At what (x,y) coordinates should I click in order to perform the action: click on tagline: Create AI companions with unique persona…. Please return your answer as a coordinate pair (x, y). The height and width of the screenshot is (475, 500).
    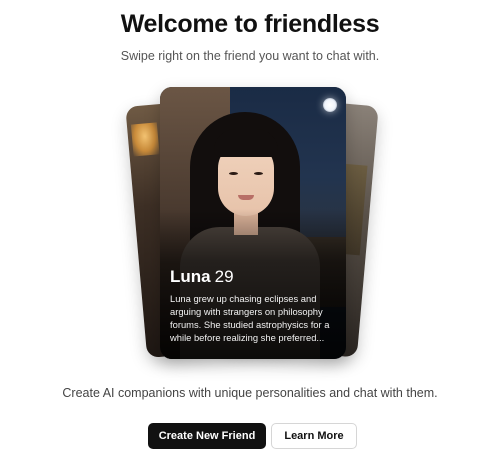
    Looking at the image, I should click on (250, 393).